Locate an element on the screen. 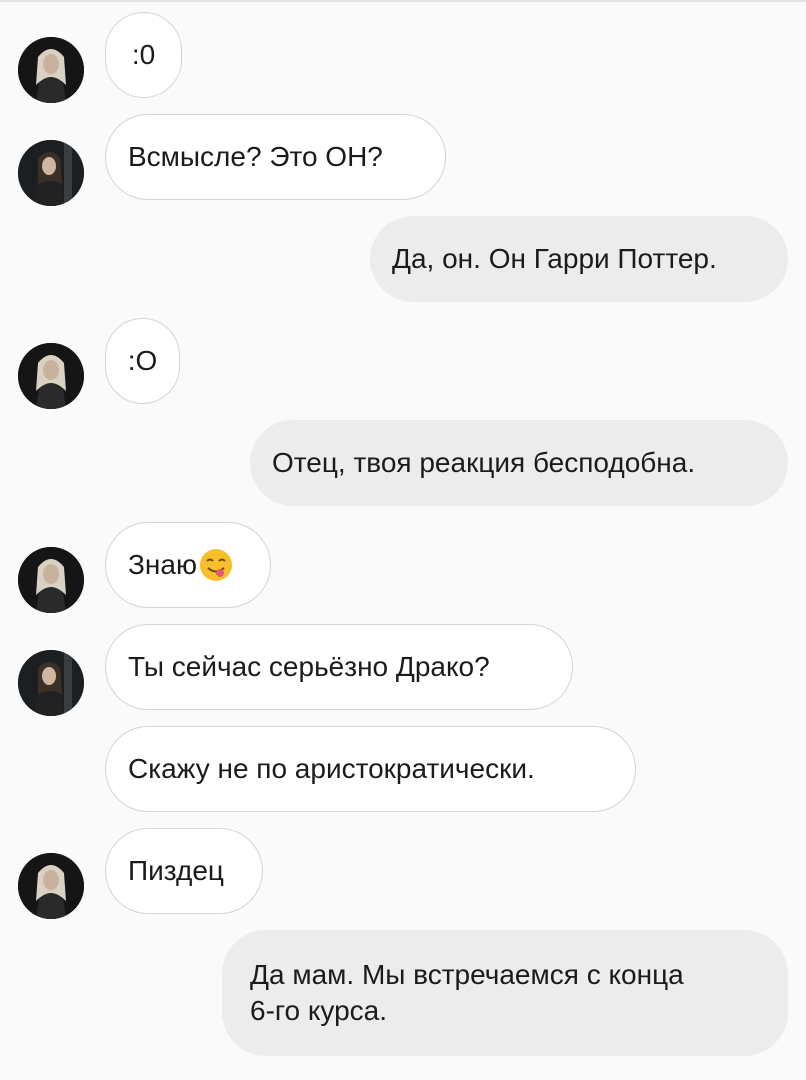  message-text: Пиздец is located at coordinates (176, 870).